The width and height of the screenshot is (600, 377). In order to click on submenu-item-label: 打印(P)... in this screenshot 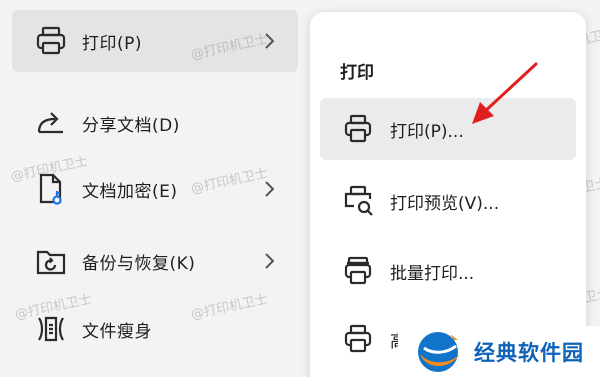, I will do `click(427, 131)`.